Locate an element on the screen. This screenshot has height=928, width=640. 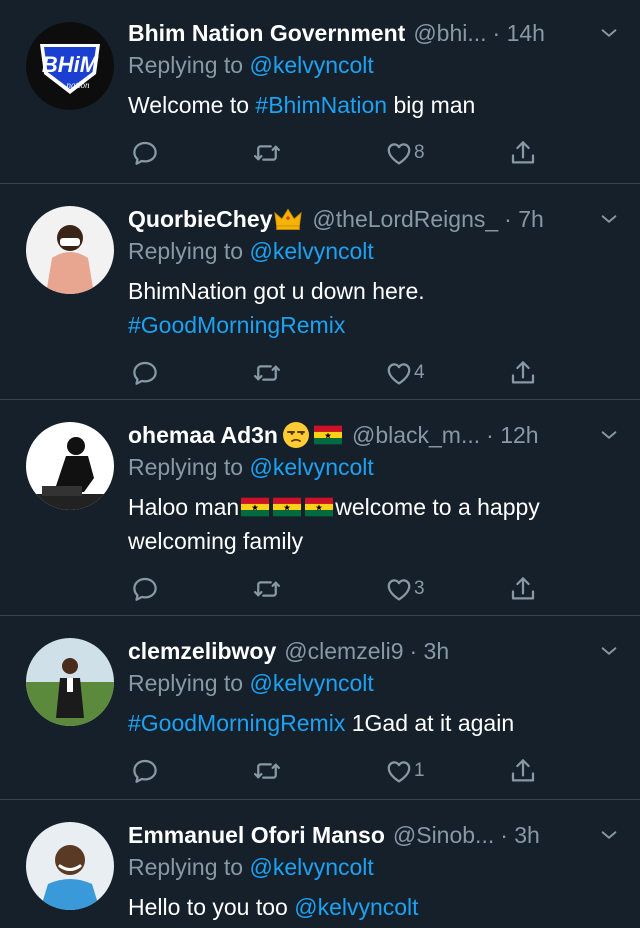
svg-text: BHiM is located at coordinates (70, 64).